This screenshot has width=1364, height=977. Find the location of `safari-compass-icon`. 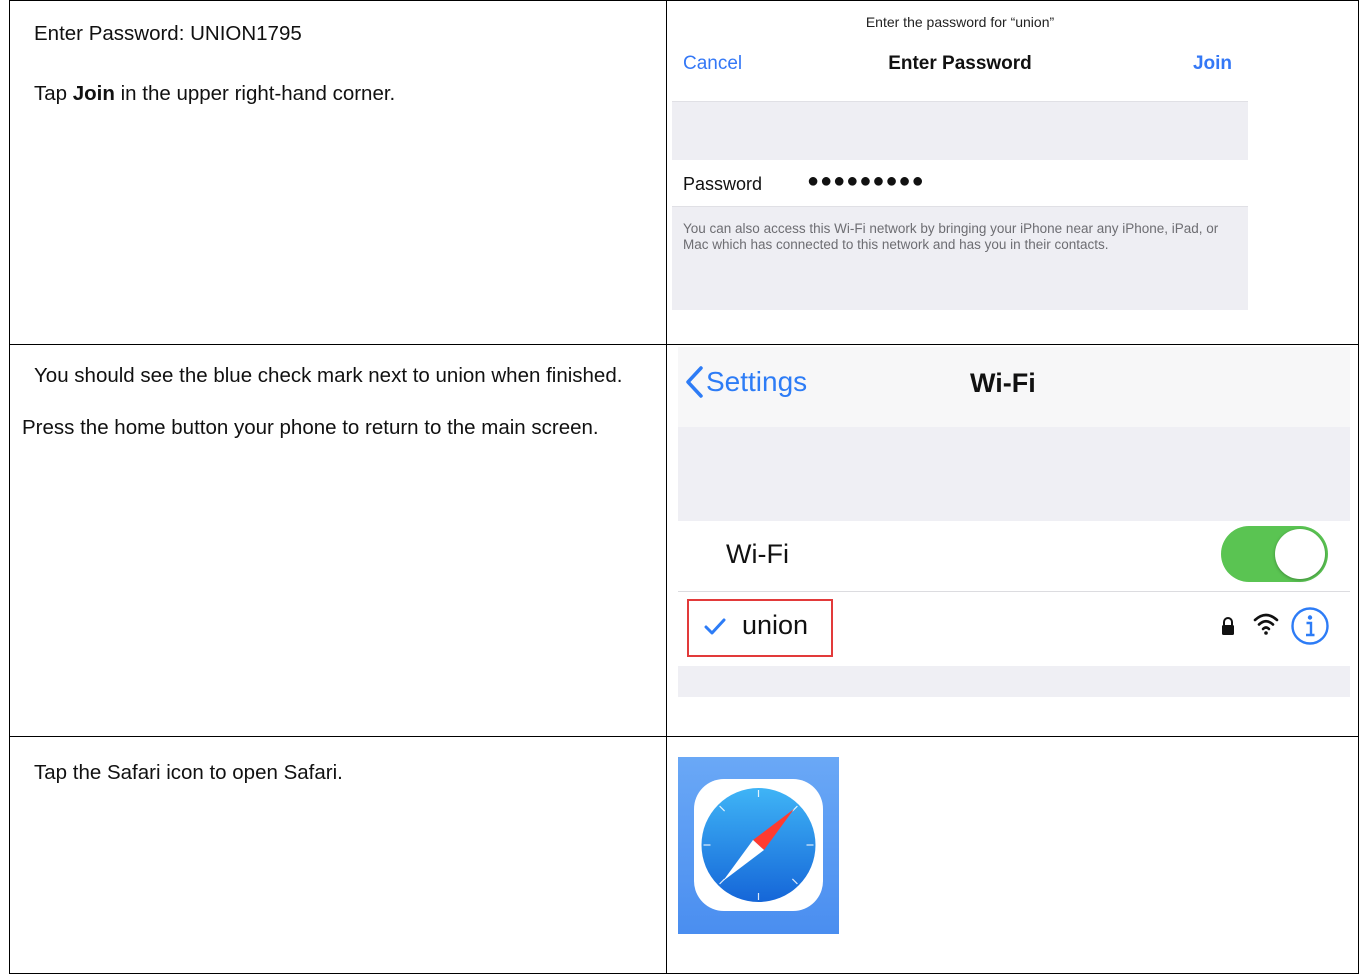

safari-compass-icon is located at coordinates (758, 845).